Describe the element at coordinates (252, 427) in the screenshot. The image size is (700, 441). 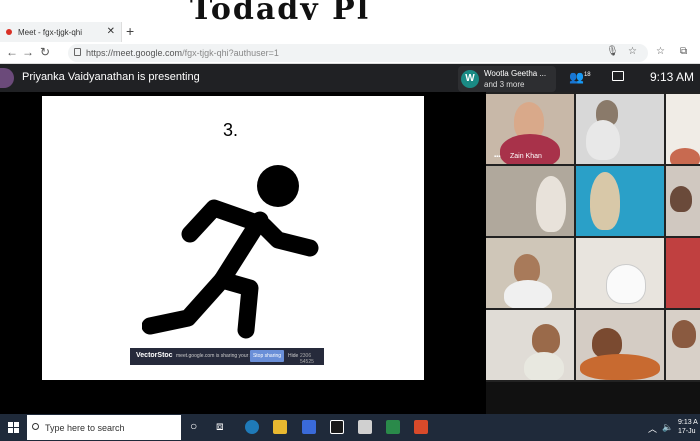
I see `edge-browser-icon` at that location.